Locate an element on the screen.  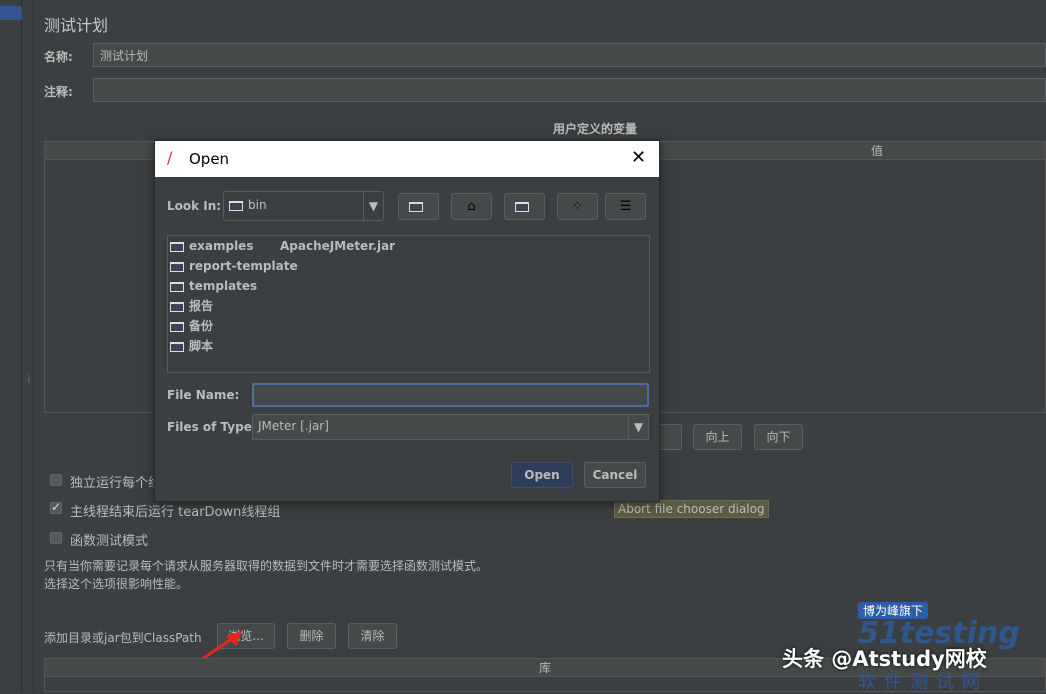
details-view-button: ☰ is located at coordinates (625, 206).